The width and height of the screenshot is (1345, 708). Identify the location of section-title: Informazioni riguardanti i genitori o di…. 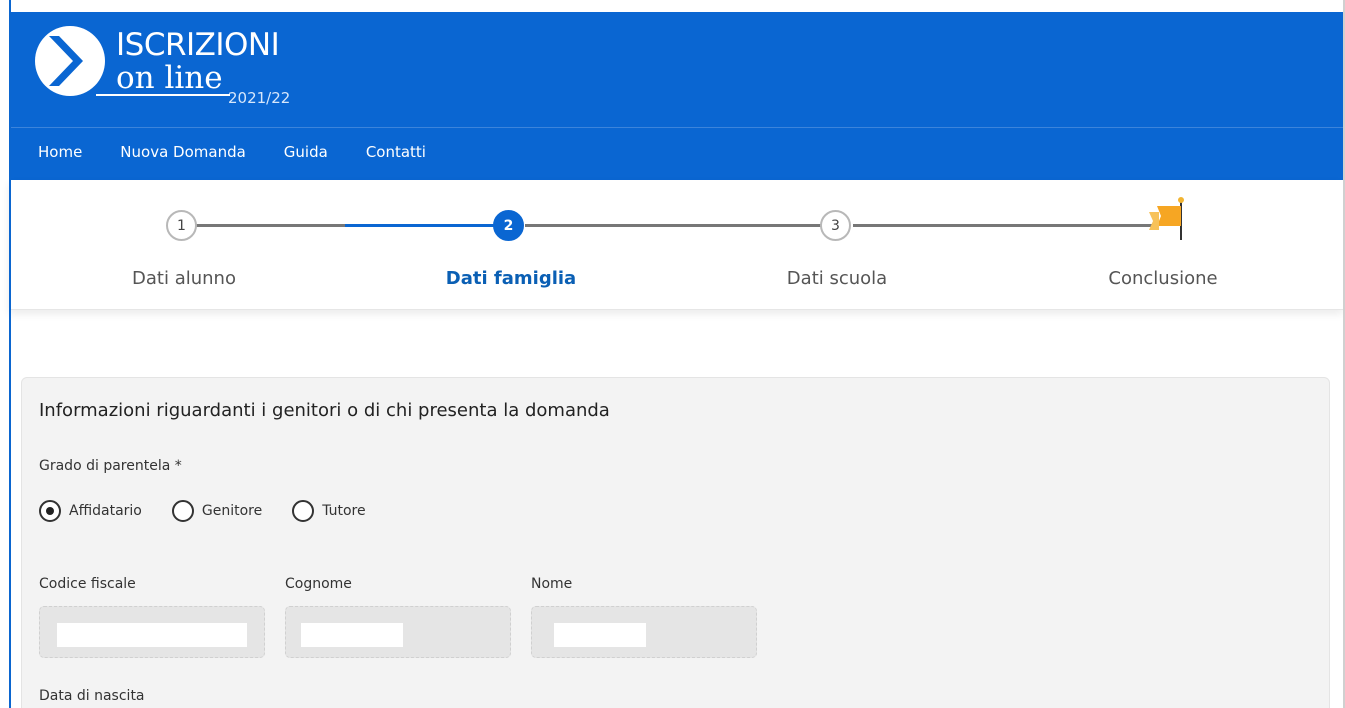
(324, 410).